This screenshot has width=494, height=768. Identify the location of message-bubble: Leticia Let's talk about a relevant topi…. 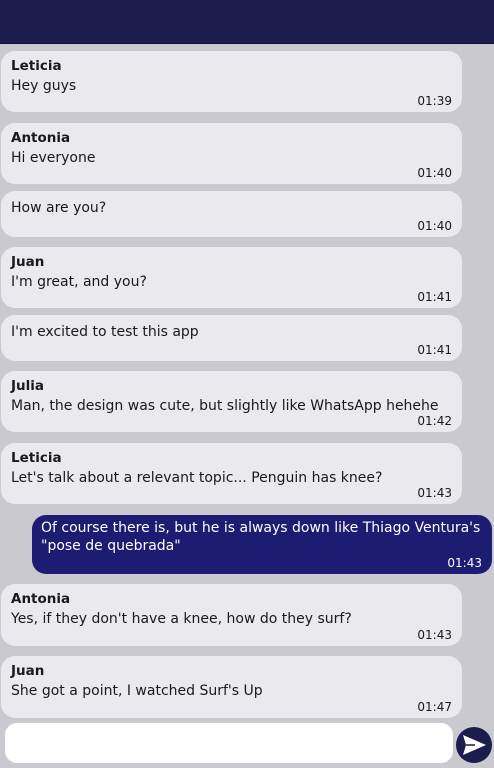
(231, 473).